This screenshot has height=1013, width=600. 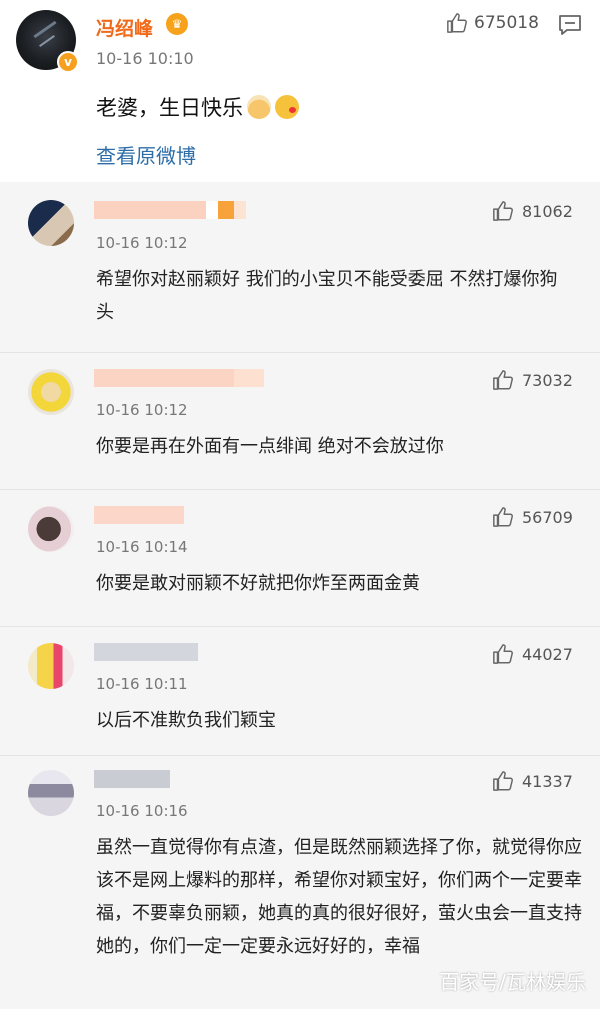 I want to click on watermark: 百家号/瓦林娱乐, so click(x=512, y=982).